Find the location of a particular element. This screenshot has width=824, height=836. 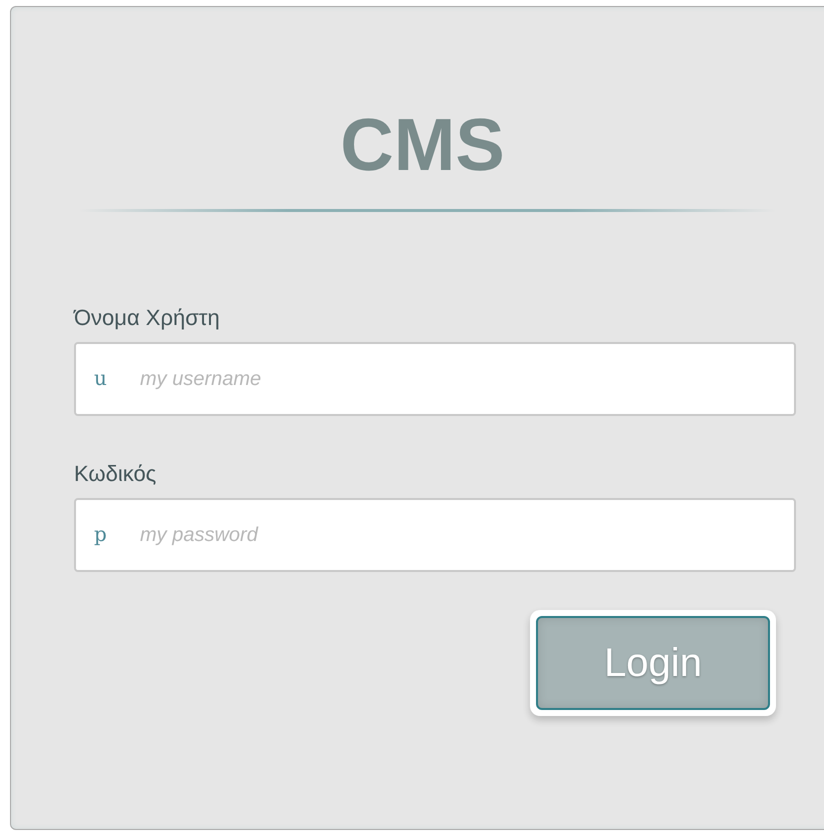

login-button: Login is located at coordinates (653, 663).